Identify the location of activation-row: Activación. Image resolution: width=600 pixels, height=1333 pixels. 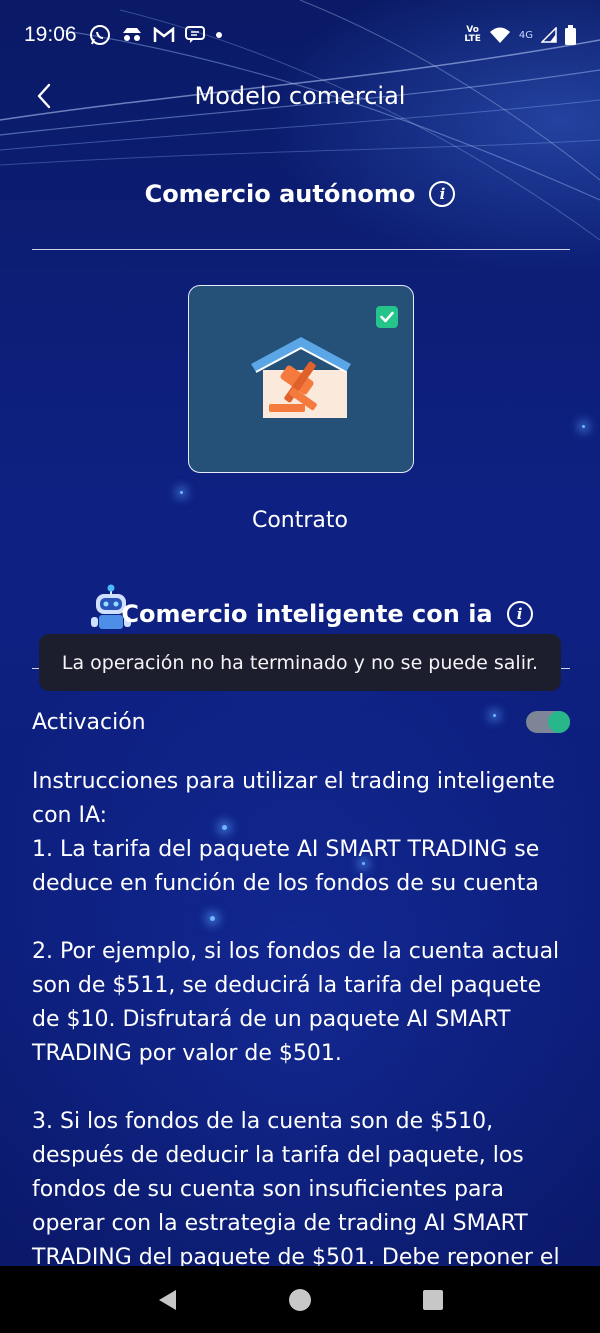
(301, 722).